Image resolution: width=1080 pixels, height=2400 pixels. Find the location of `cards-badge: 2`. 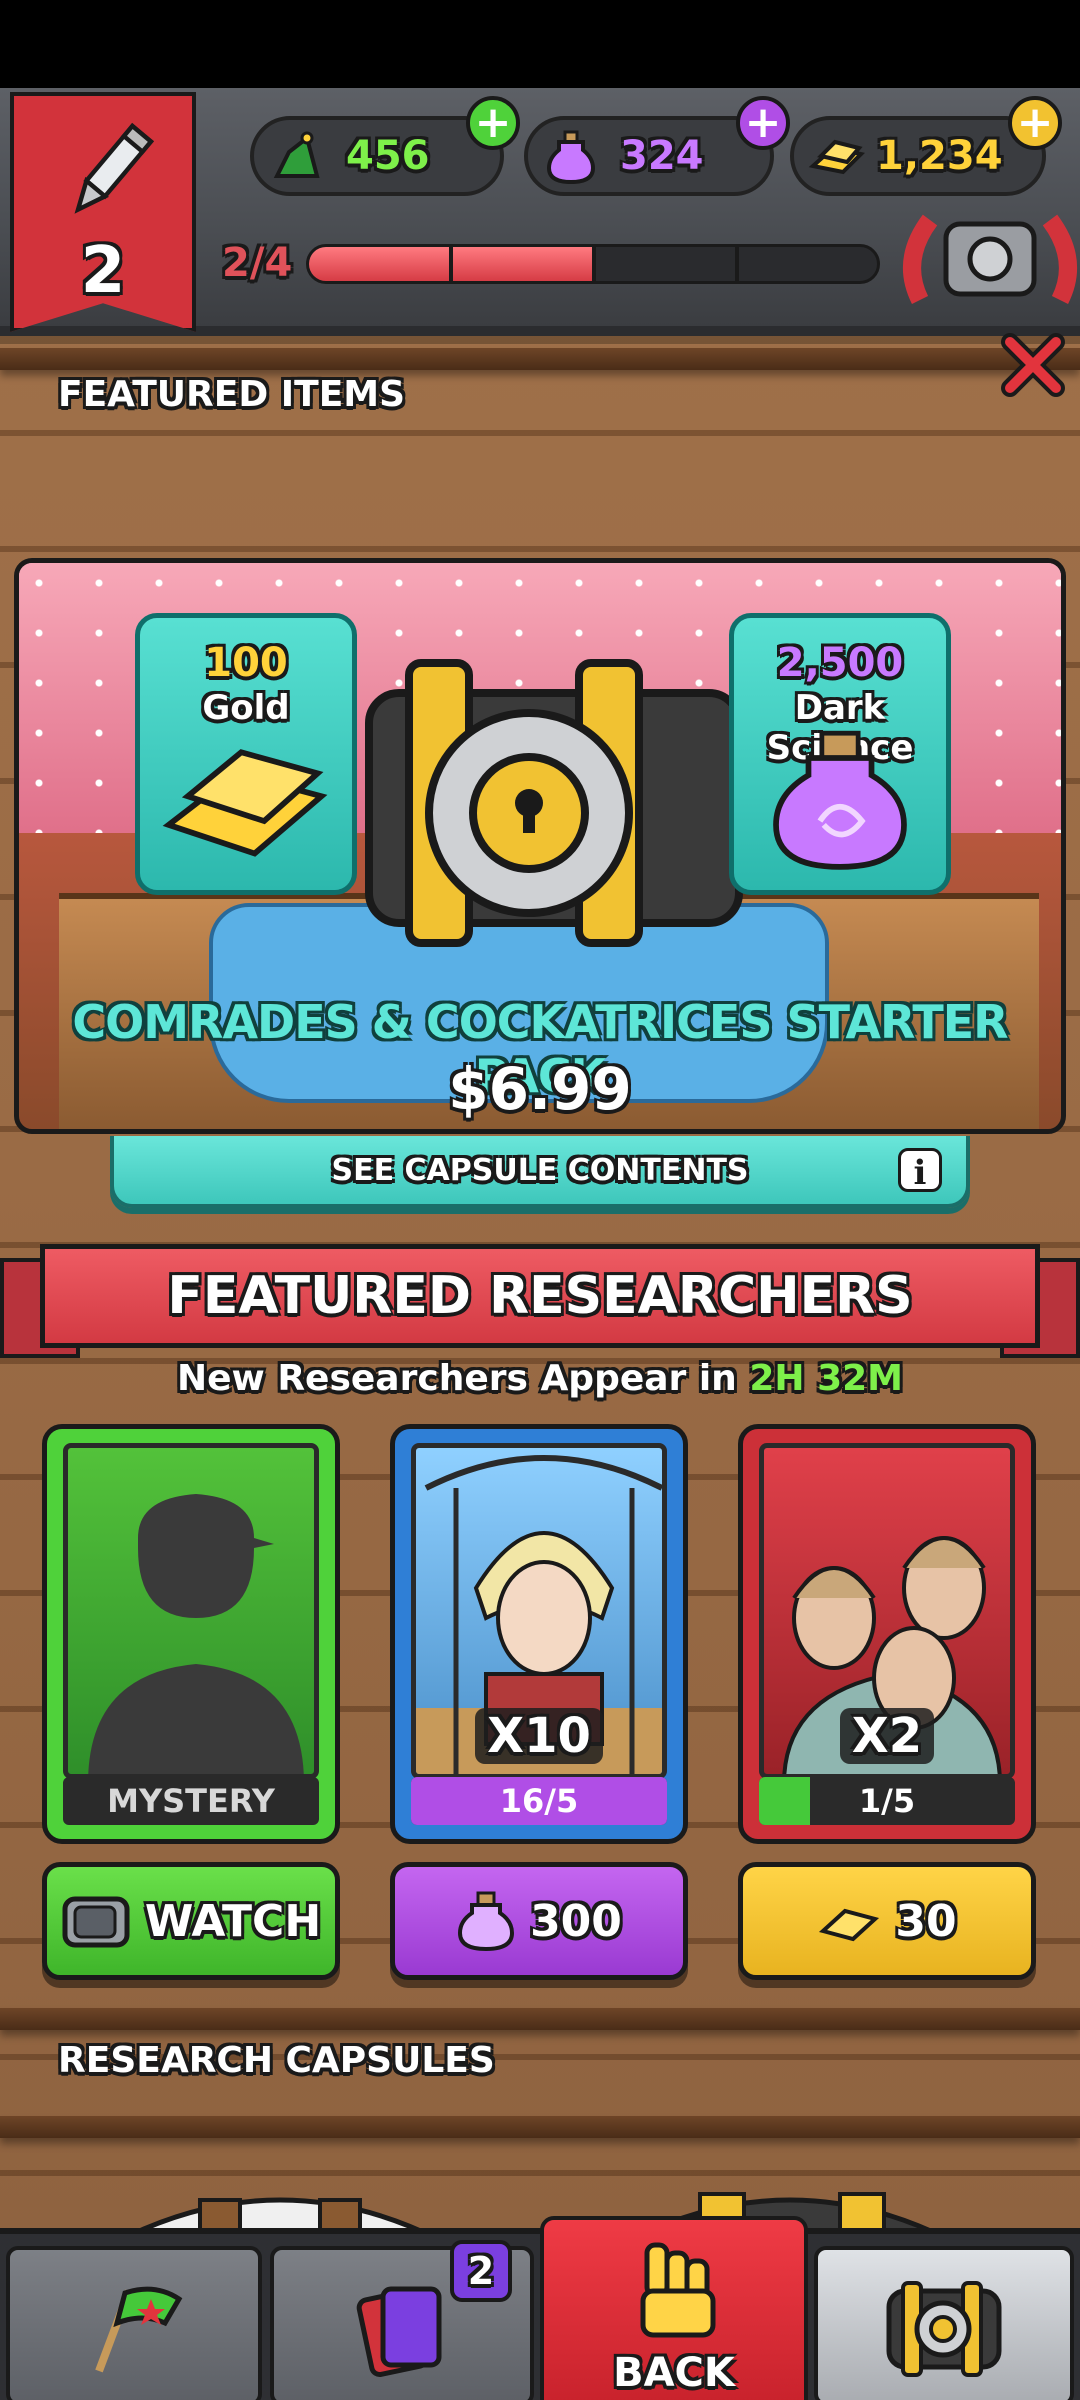

cards-badge: 2 is located at coordinates (481, 2271).